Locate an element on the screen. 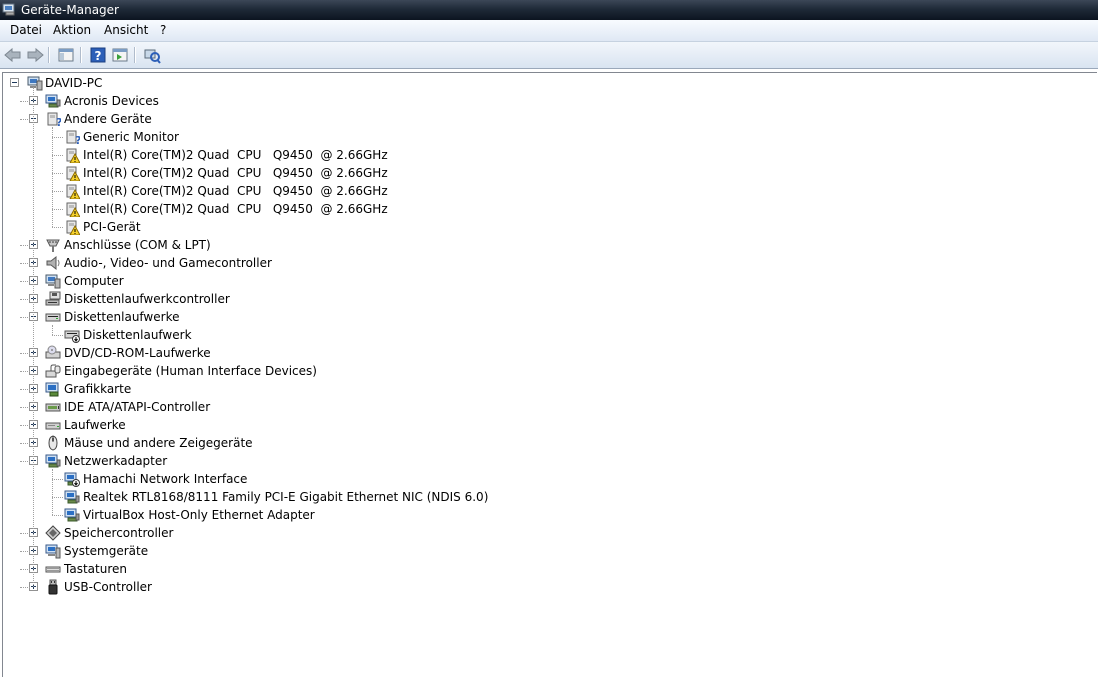 The width and height of the screenshot is (1098, 678). tree-category-diskettenlaufwerkcontroller: Diskettenlaufwerkcontroller is located at coordinates (353, 299).